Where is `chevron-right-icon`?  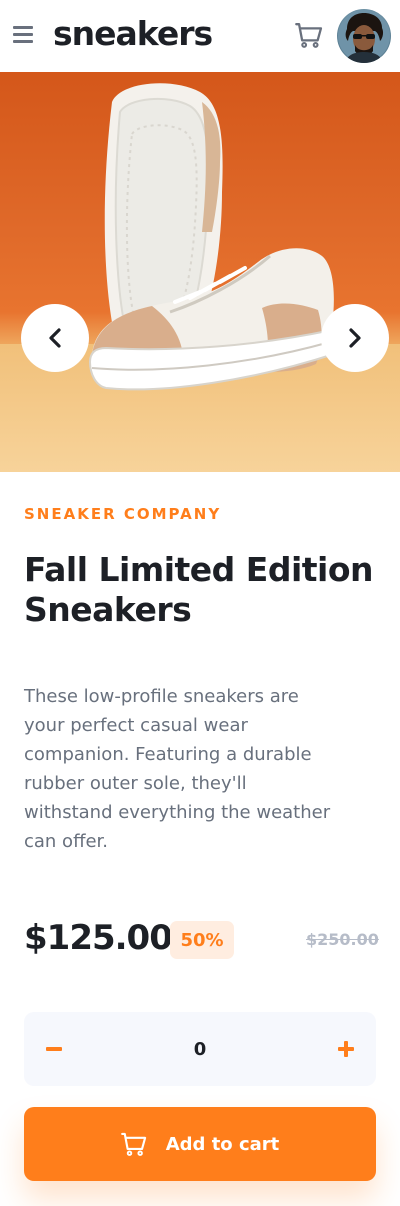
chevron-right-icon is located at coordinates (355, 338).